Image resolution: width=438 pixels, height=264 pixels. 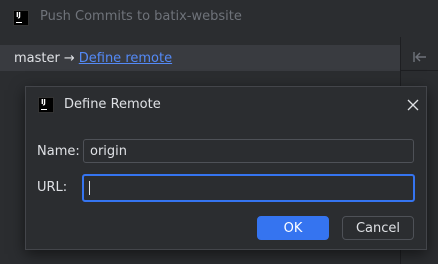 What do you see at coordinates (69, 58) in the screenshot?
I see `arrow-icon: →` at bounding box center [69, 58].